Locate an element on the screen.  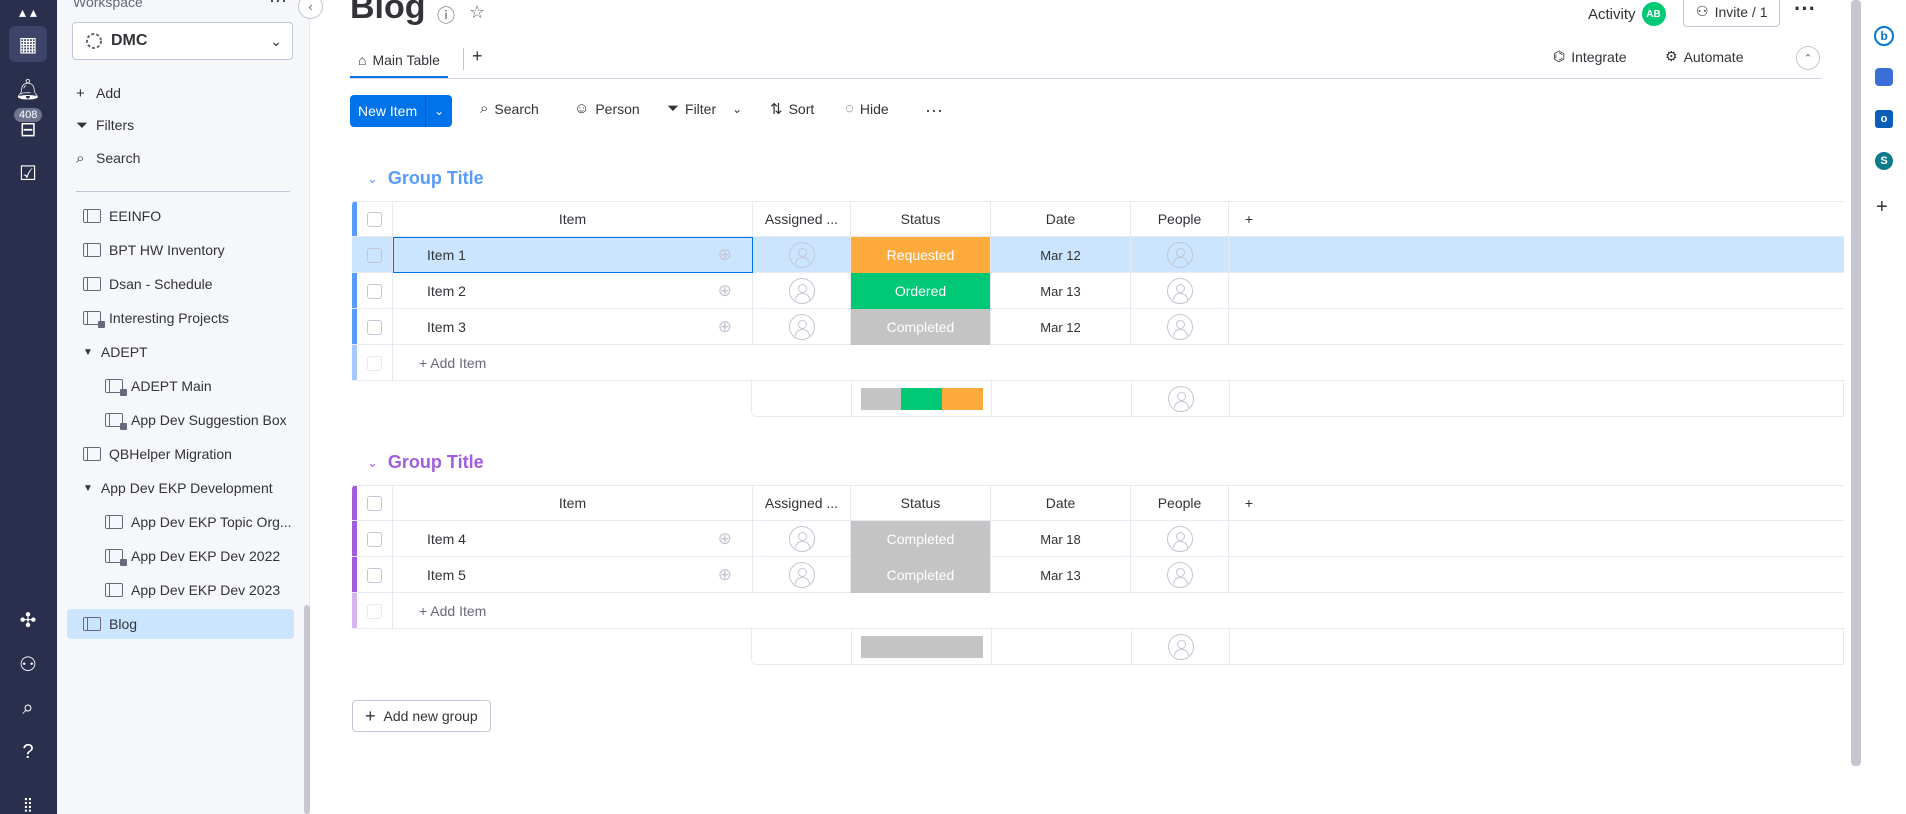
table-row: Item 1 ⊕ Requested Mar 12 is located at coordinates (1098, 255).